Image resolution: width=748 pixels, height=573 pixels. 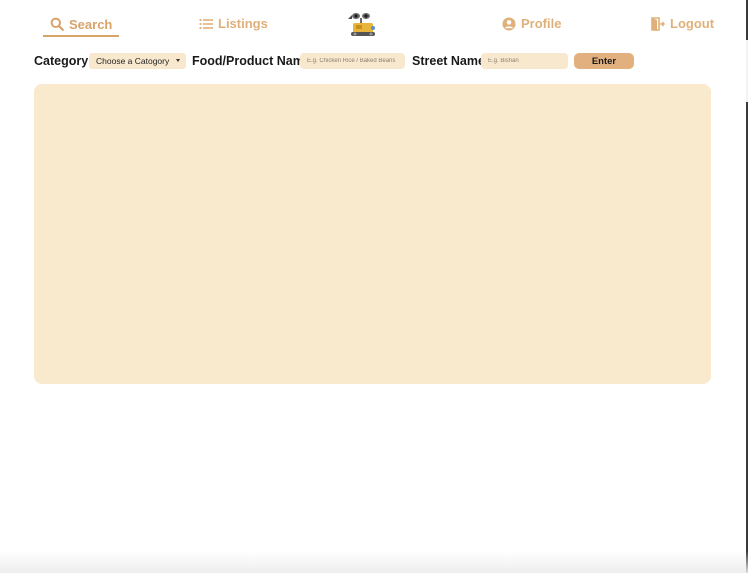 What do you see at coordinates (509, 24) in the screenshot?
I see `user-circle-icon` at bounding box center [509, 24].